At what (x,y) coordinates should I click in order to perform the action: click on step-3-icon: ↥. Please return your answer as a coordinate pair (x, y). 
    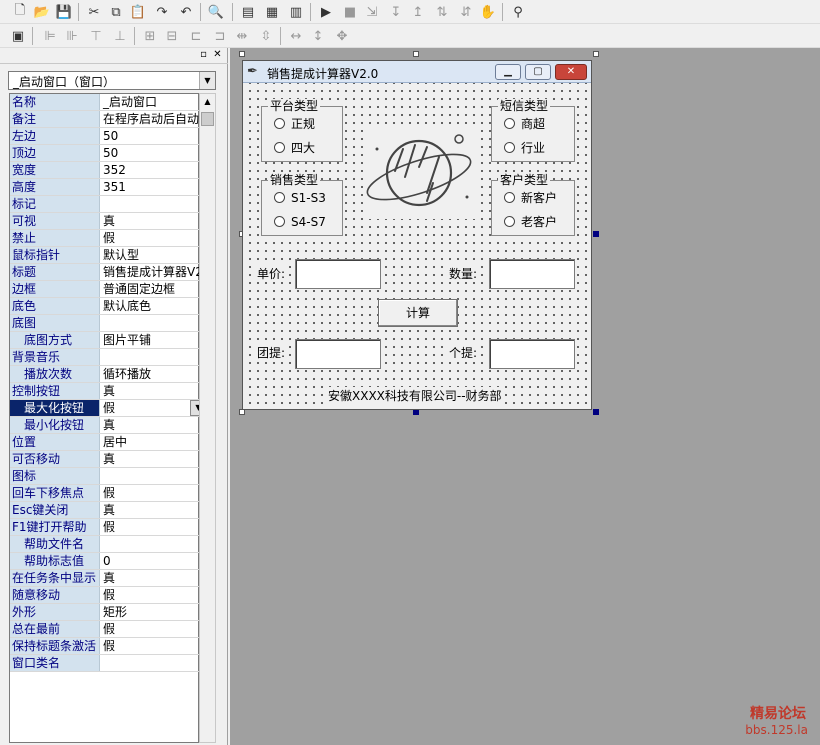
    Looking at the image, I should click on (418, 12).